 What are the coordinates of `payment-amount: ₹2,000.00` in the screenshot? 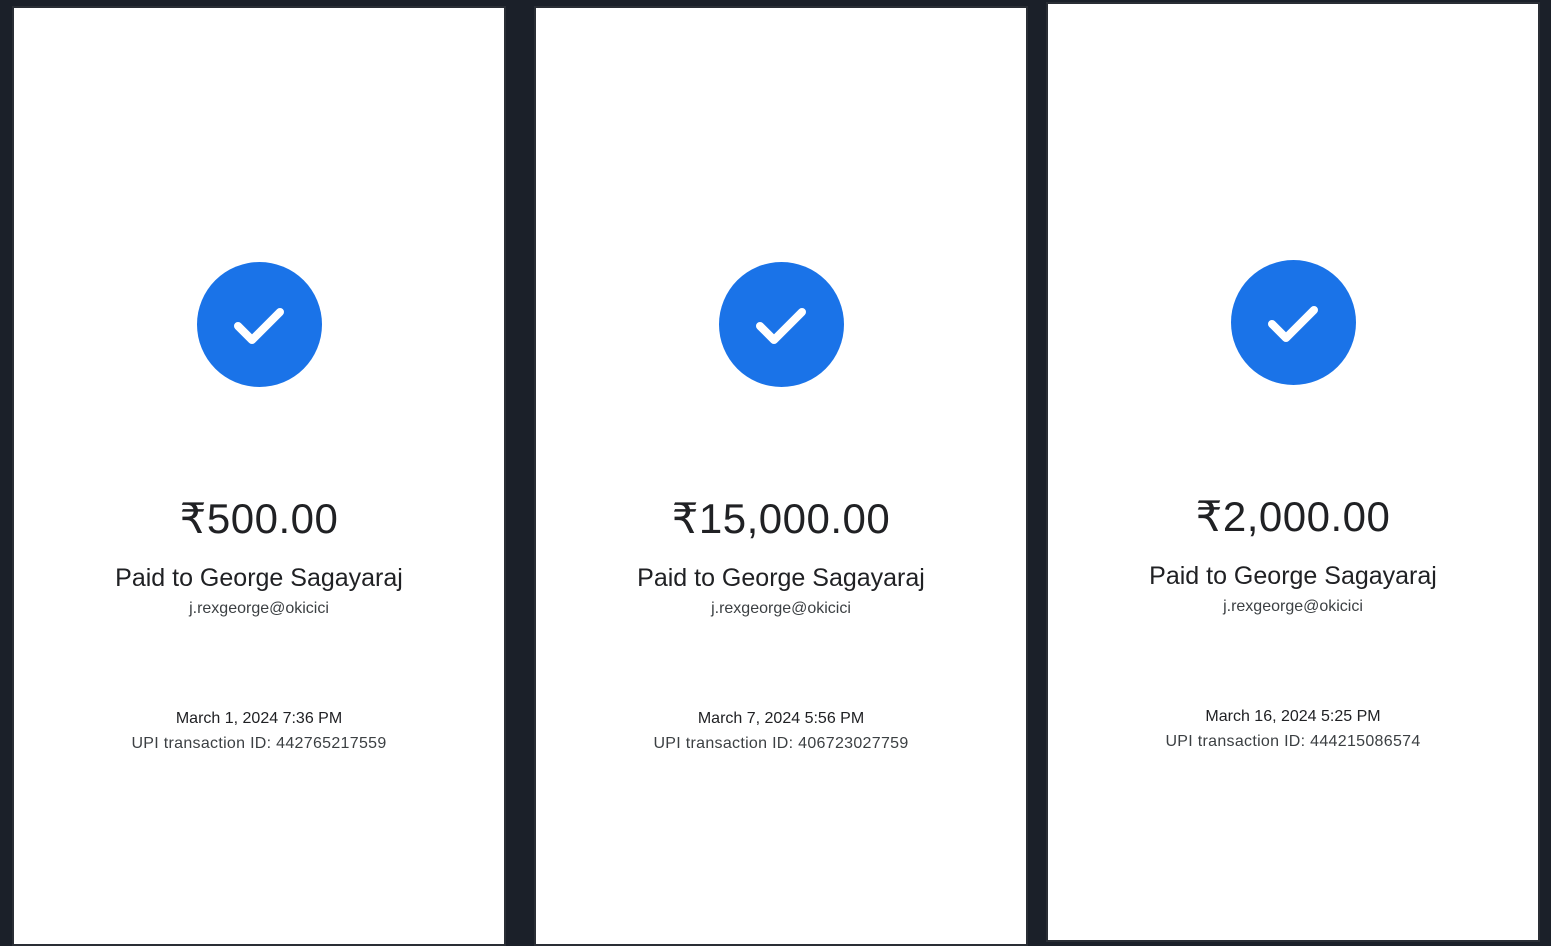 It's located at (1293, 516).